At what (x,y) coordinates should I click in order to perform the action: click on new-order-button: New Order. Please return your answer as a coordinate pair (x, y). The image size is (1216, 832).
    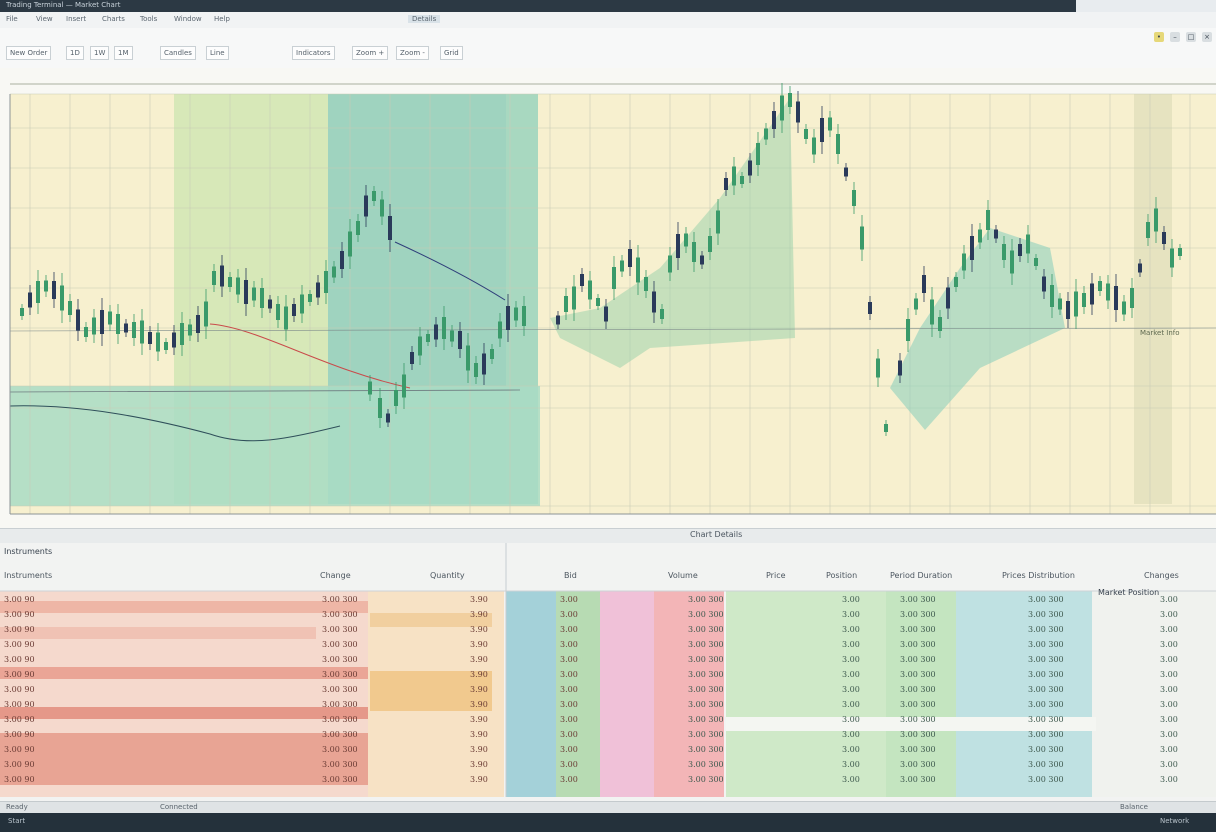
    Looking at the image, I should click on (29, 53).